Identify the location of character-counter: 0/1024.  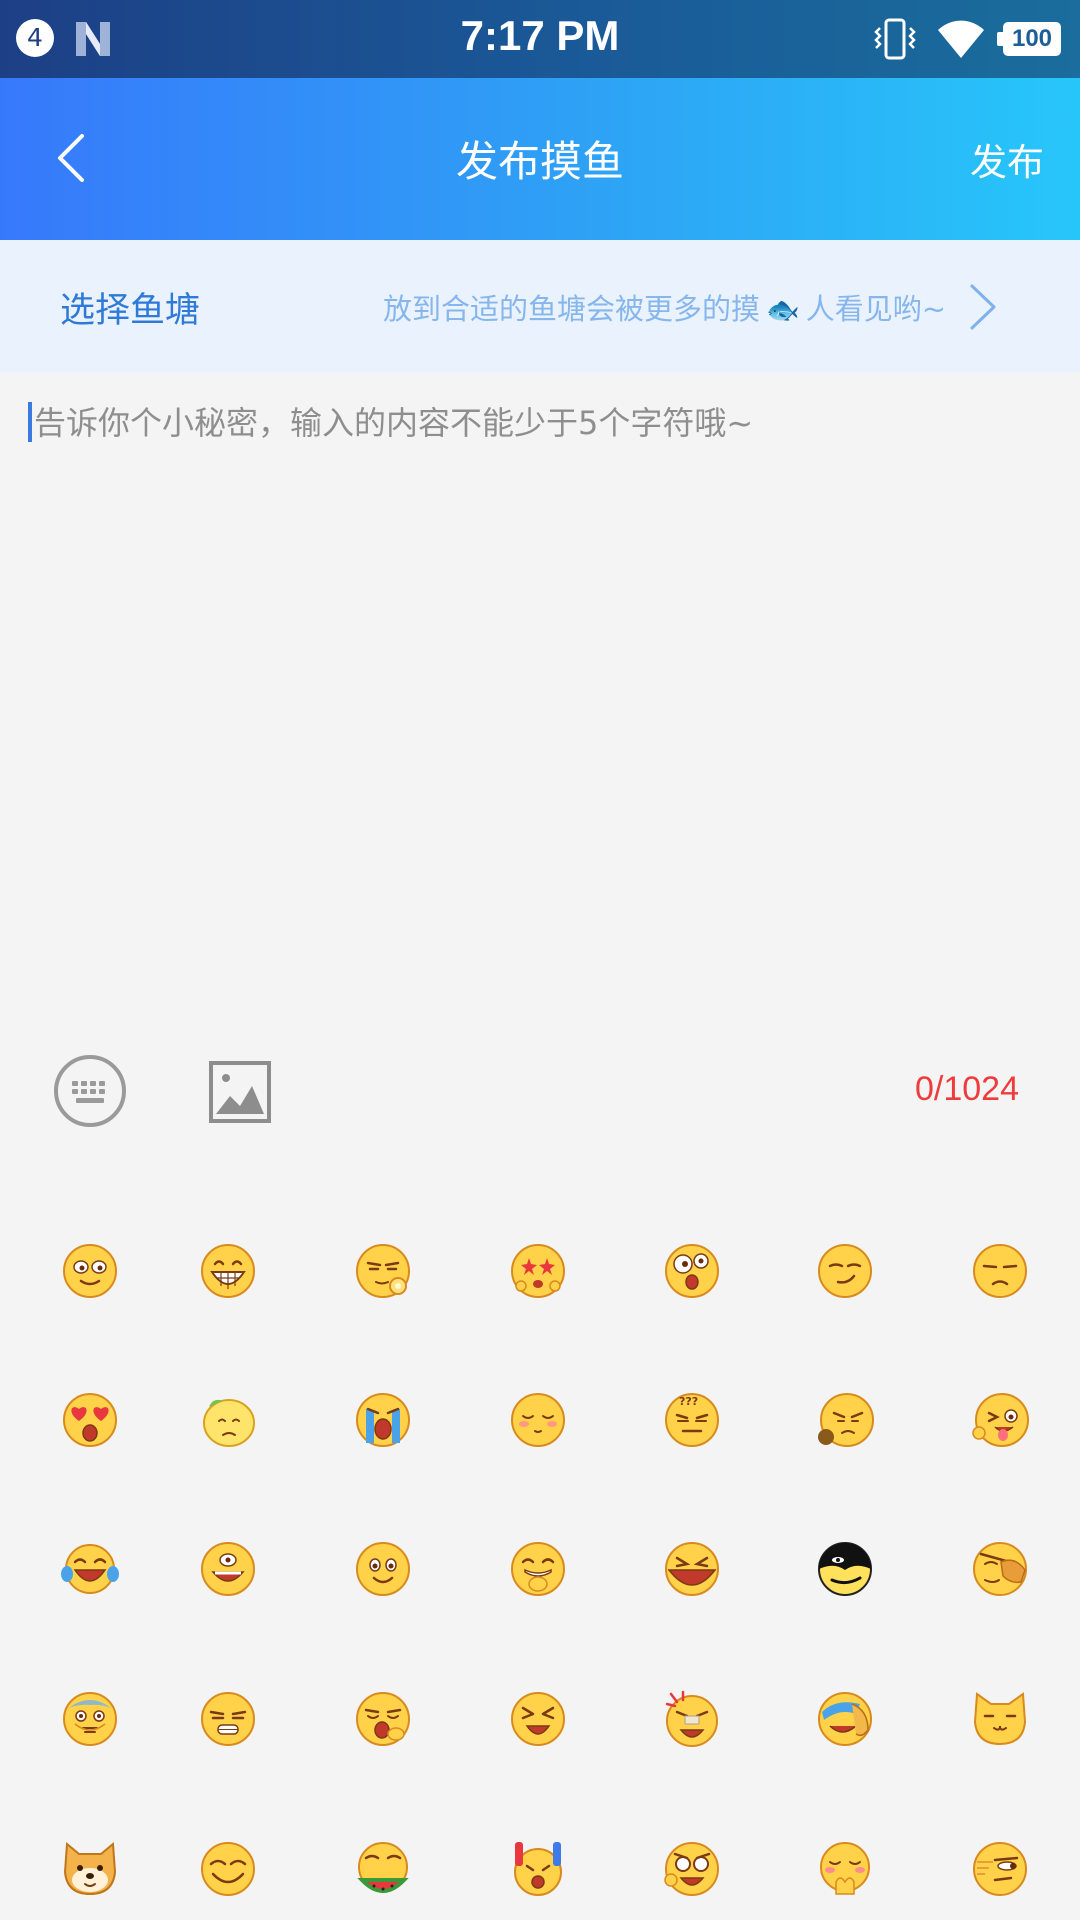
(967, 1089).